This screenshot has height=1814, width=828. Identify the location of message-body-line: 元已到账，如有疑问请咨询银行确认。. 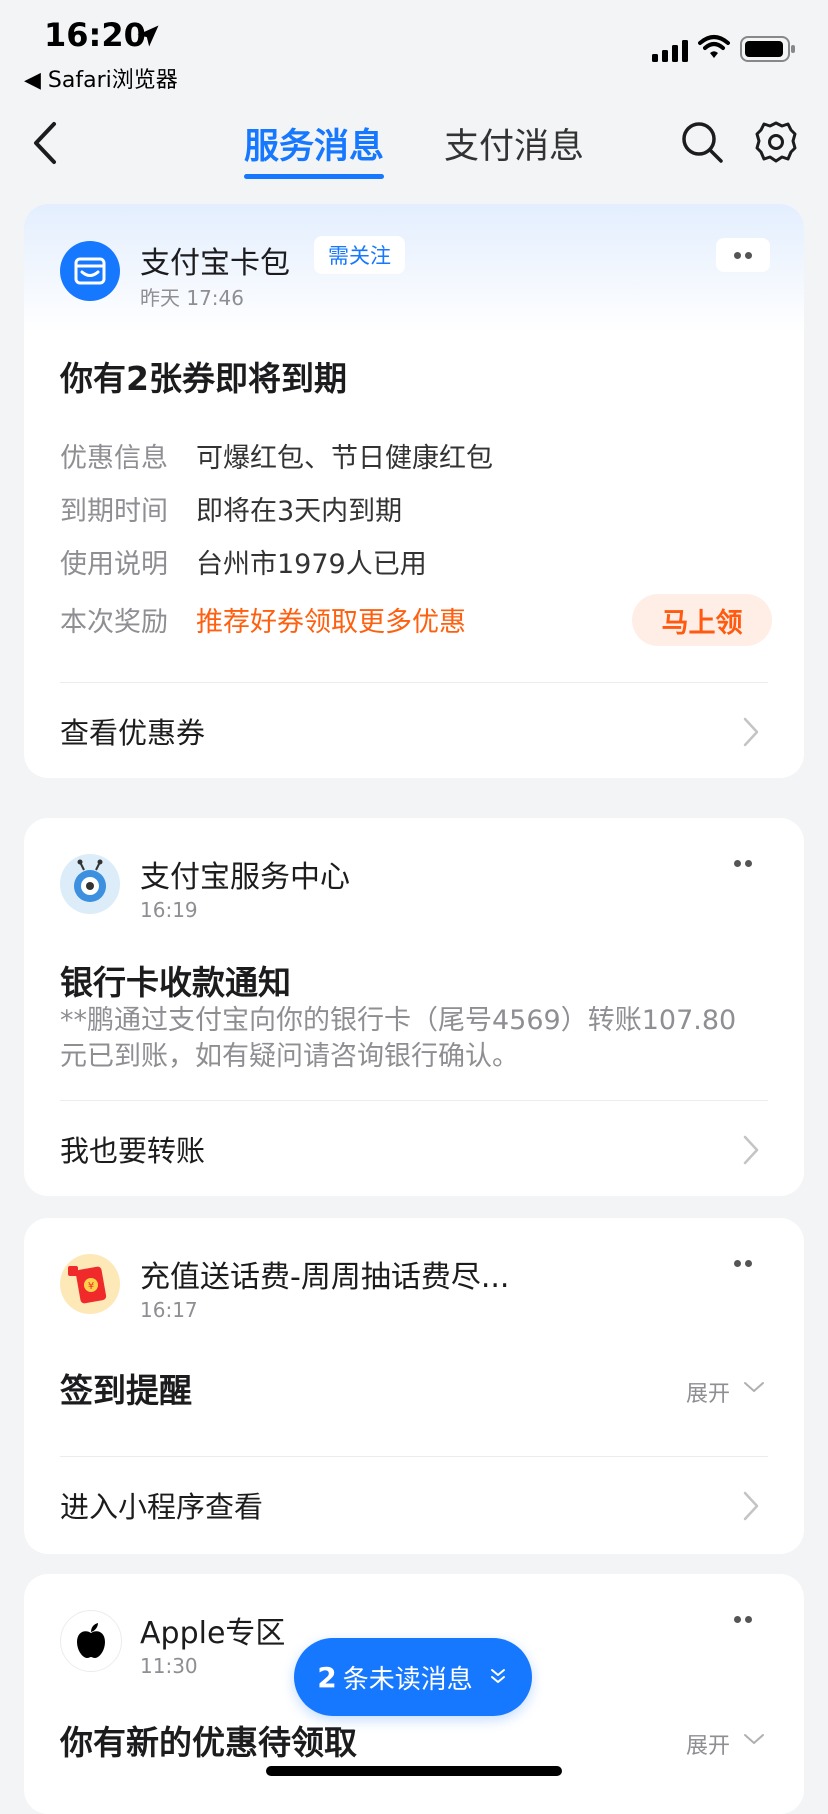
(289, 1056).